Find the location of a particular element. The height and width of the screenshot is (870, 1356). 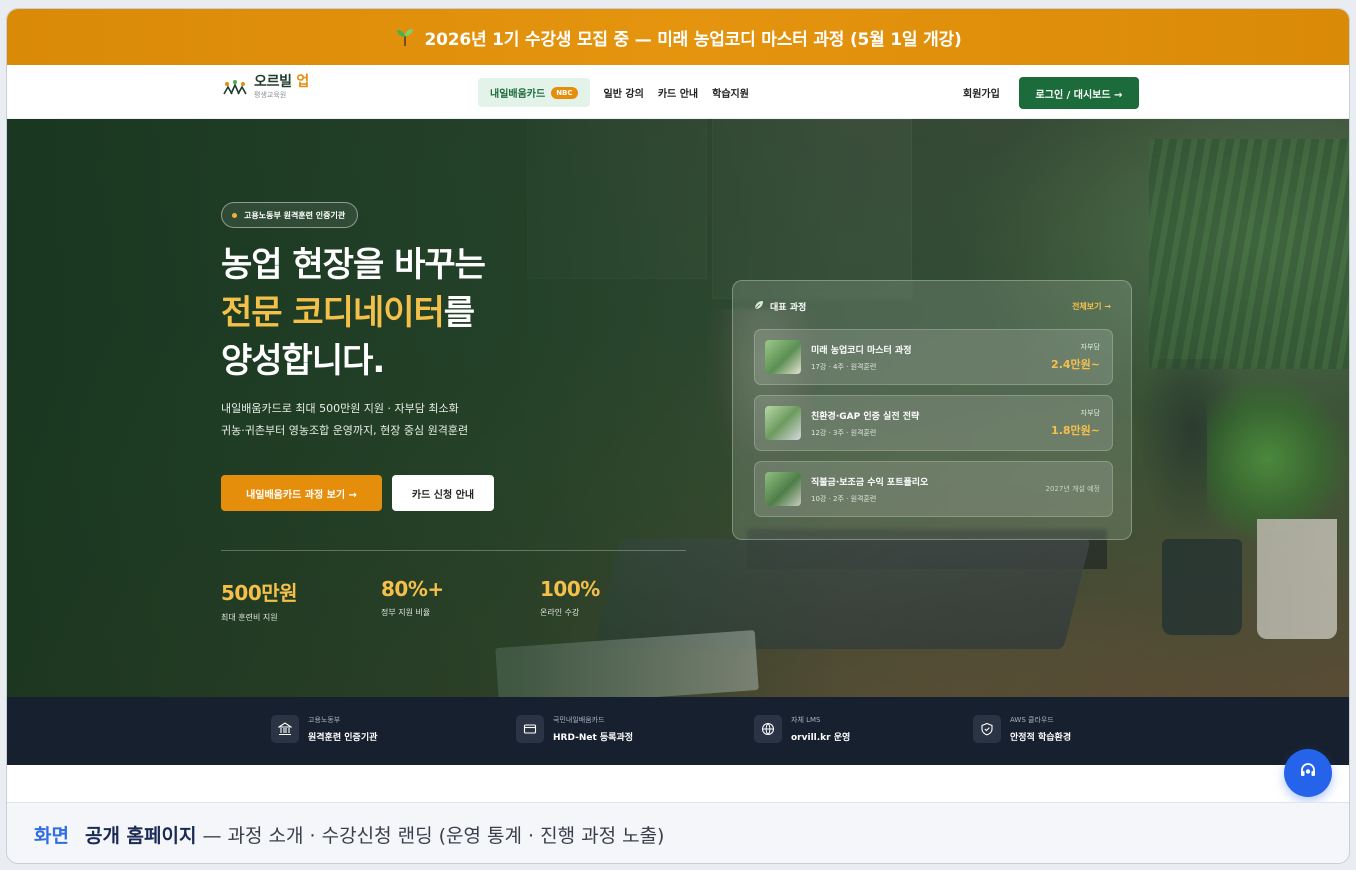

logo-mark-icon is located at coordinates (235, 87).